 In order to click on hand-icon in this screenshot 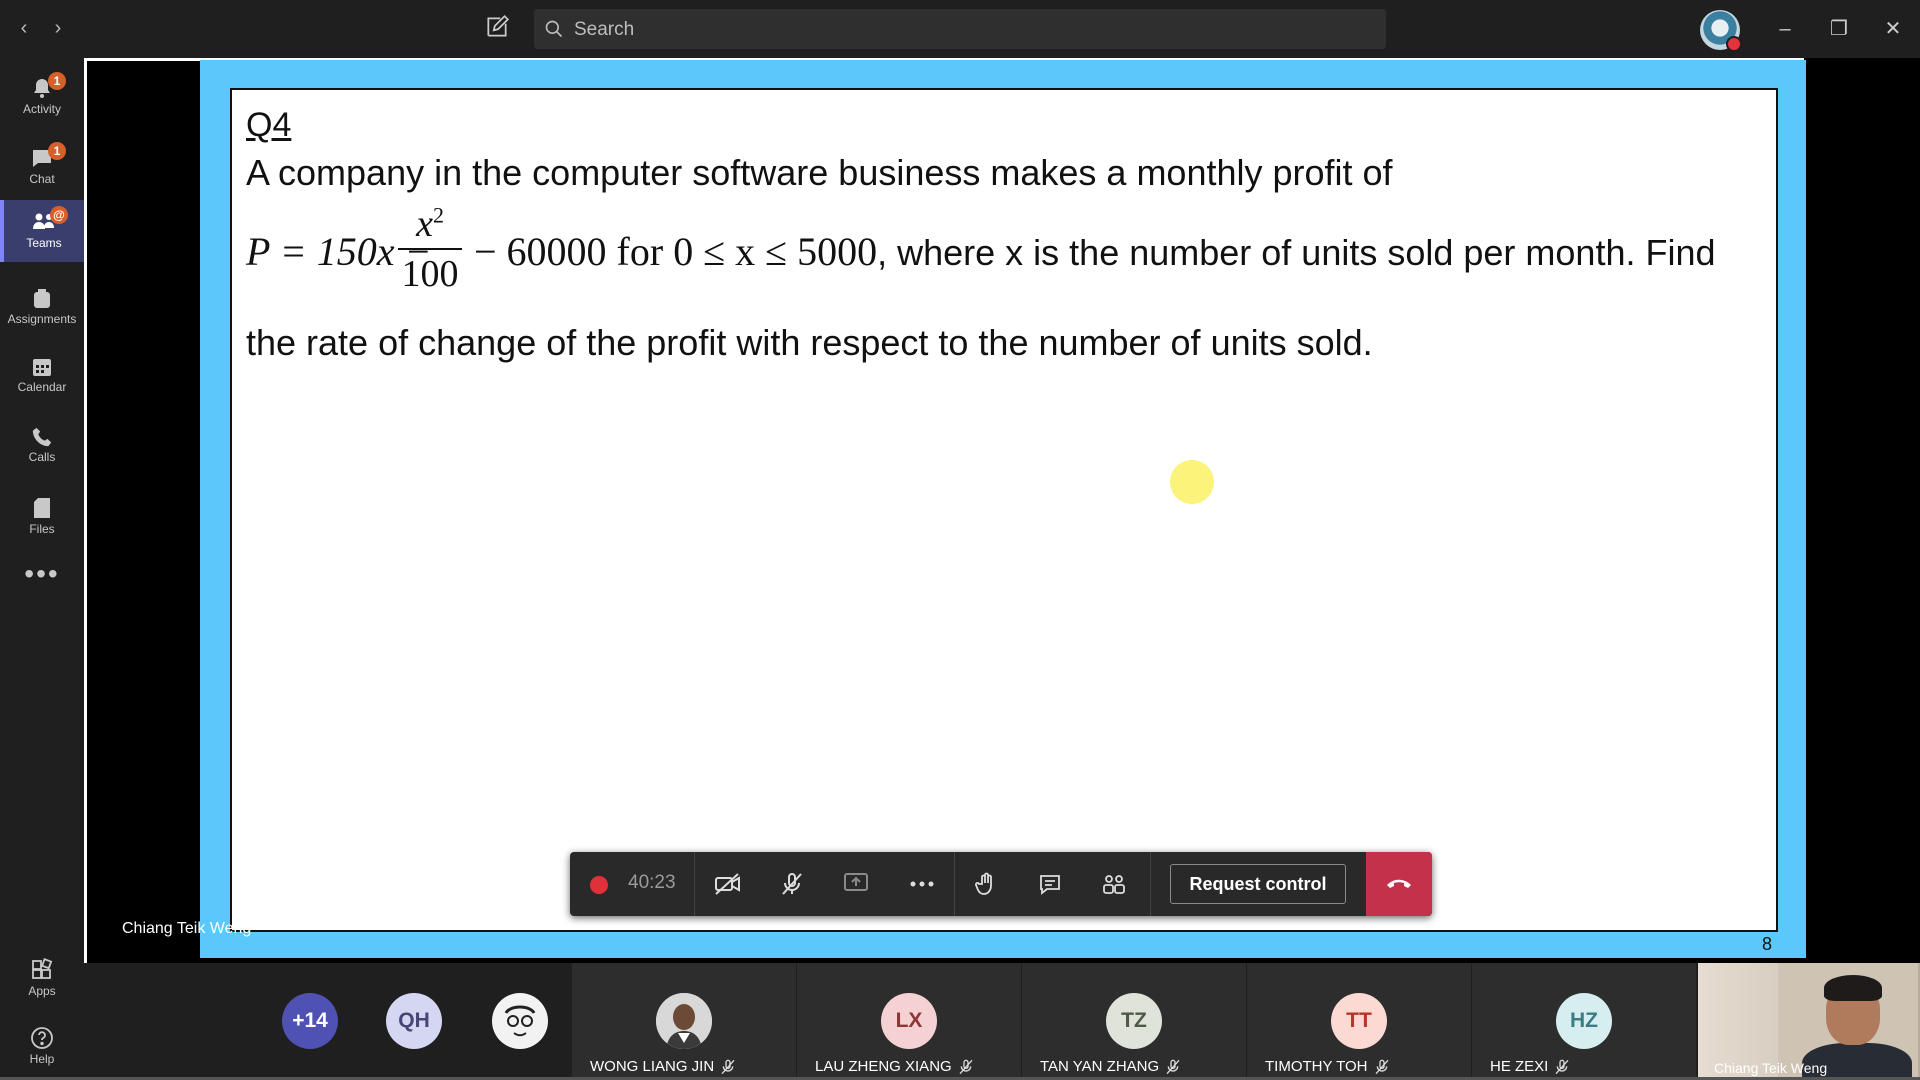, I will do `click(983, 883)`.